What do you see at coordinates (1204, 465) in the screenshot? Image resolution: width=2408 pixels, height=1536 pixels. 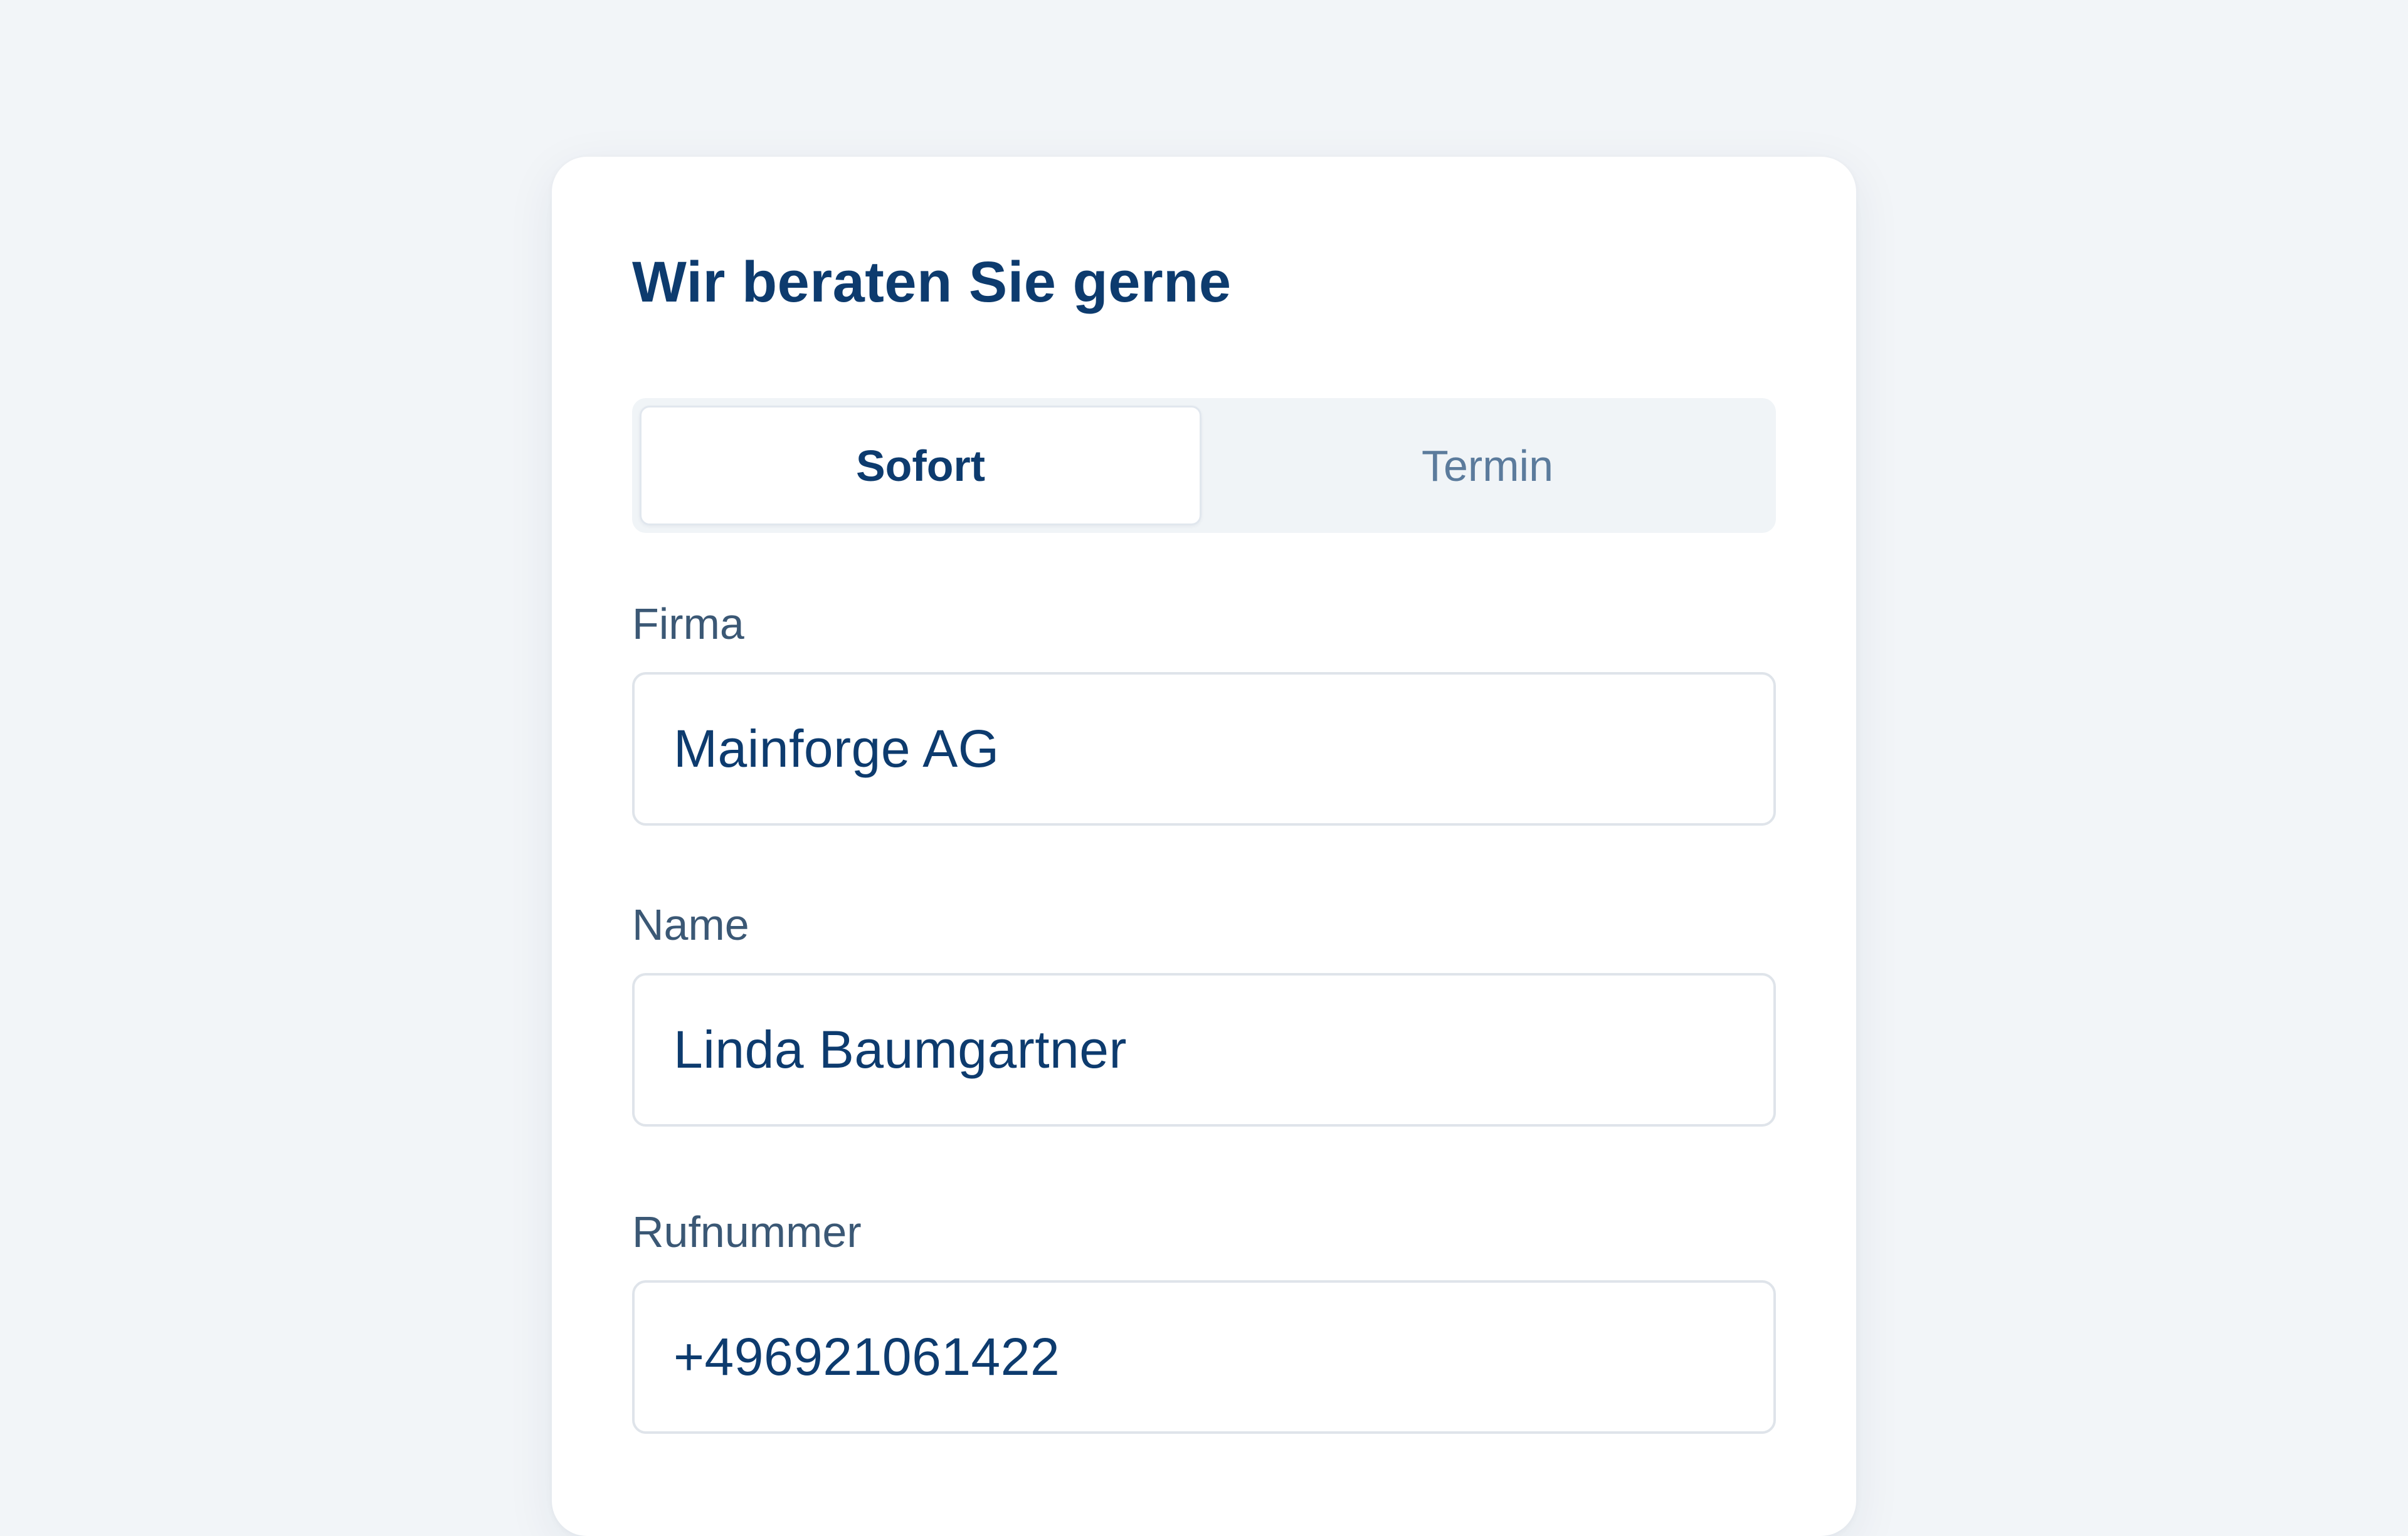 I see `mode-toggle: Sofort Termin` at bounding box center [1204, 465].